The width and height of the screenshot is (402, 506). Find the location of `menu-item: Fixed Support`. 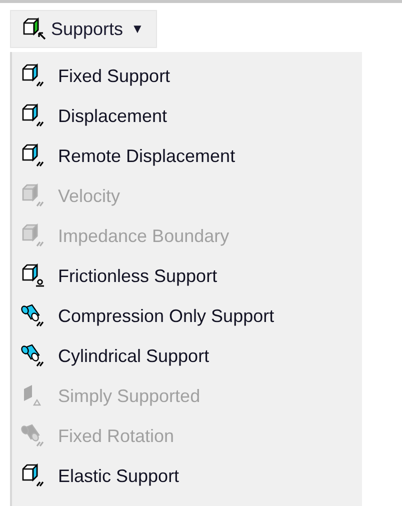

menu-item: Fixed Support is located at coordinates (187, 76).